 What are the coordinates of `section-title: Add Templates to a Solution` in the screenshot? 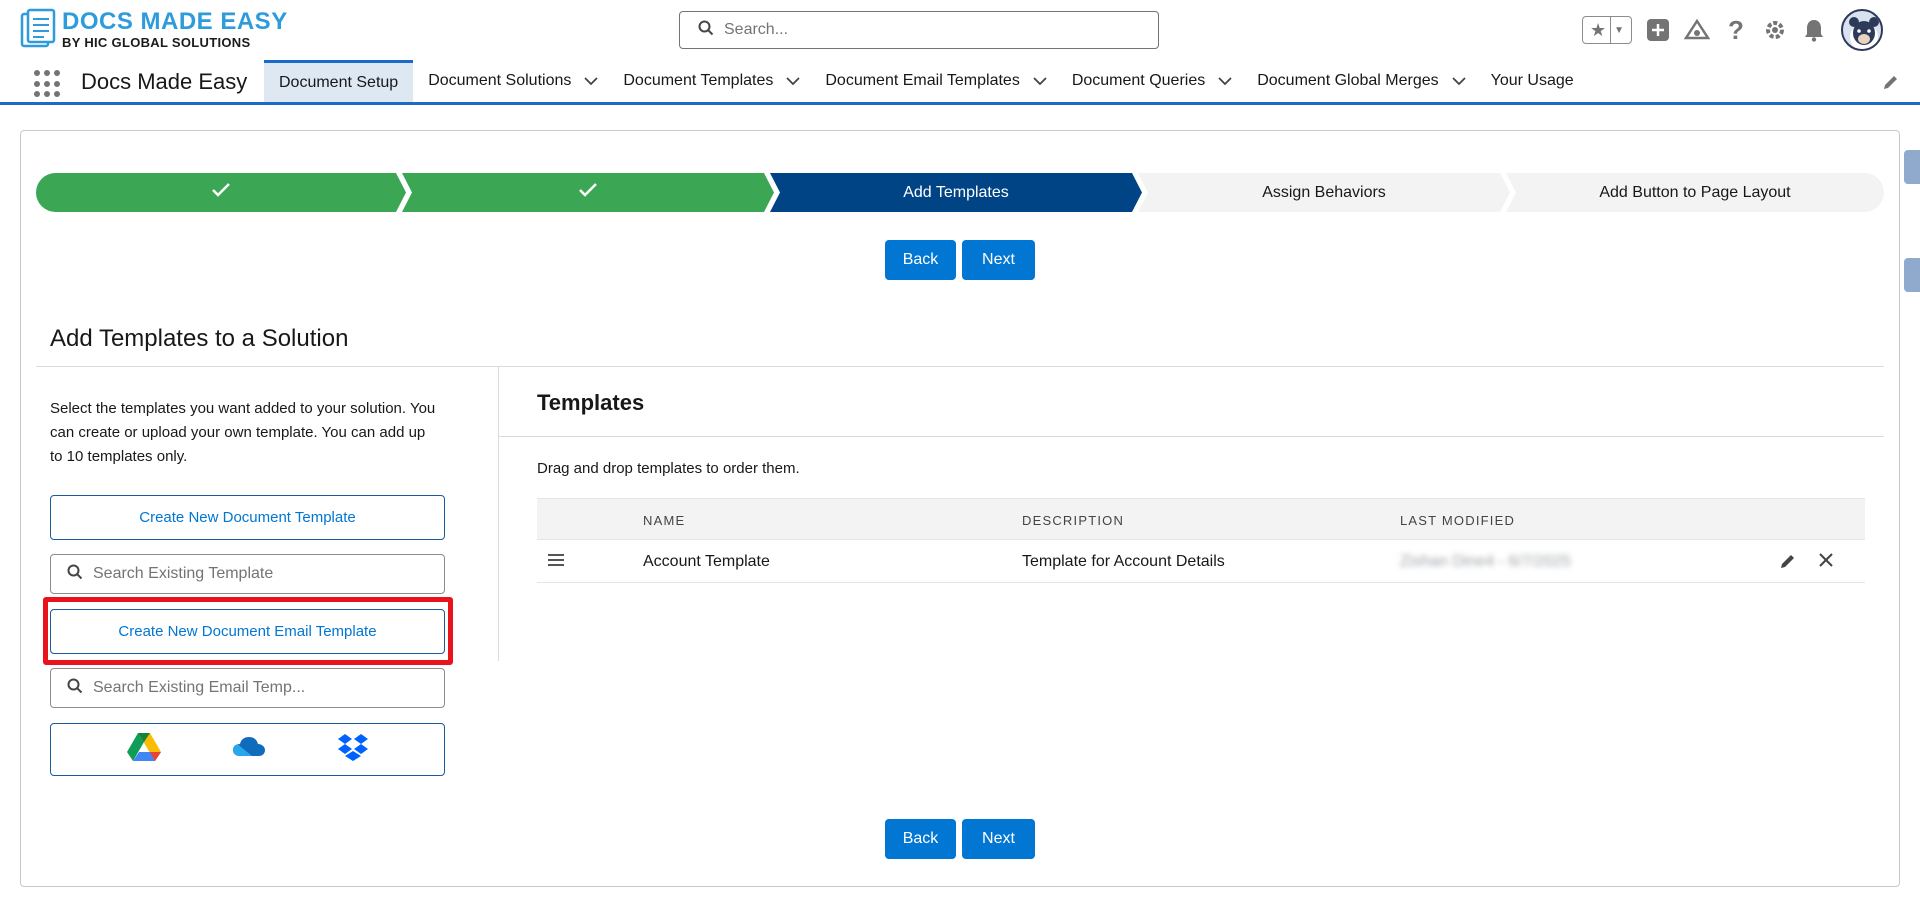 It's located at (199, 338).